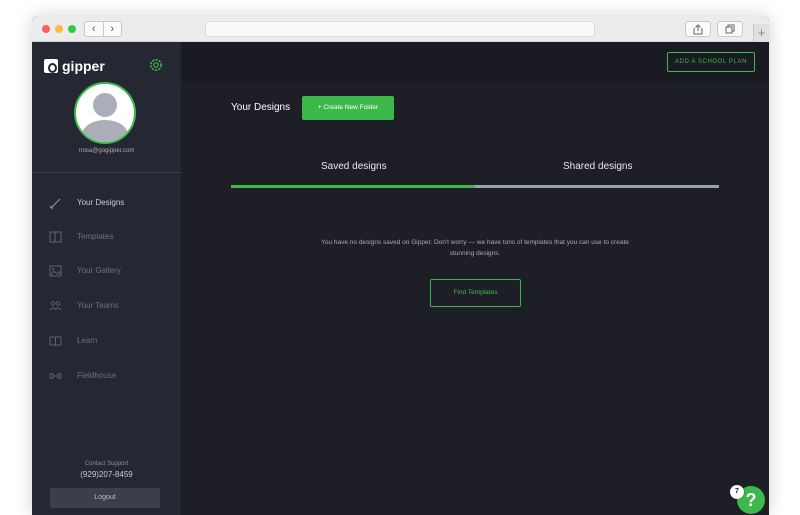  I want to click on avatar, so click(105, 113).